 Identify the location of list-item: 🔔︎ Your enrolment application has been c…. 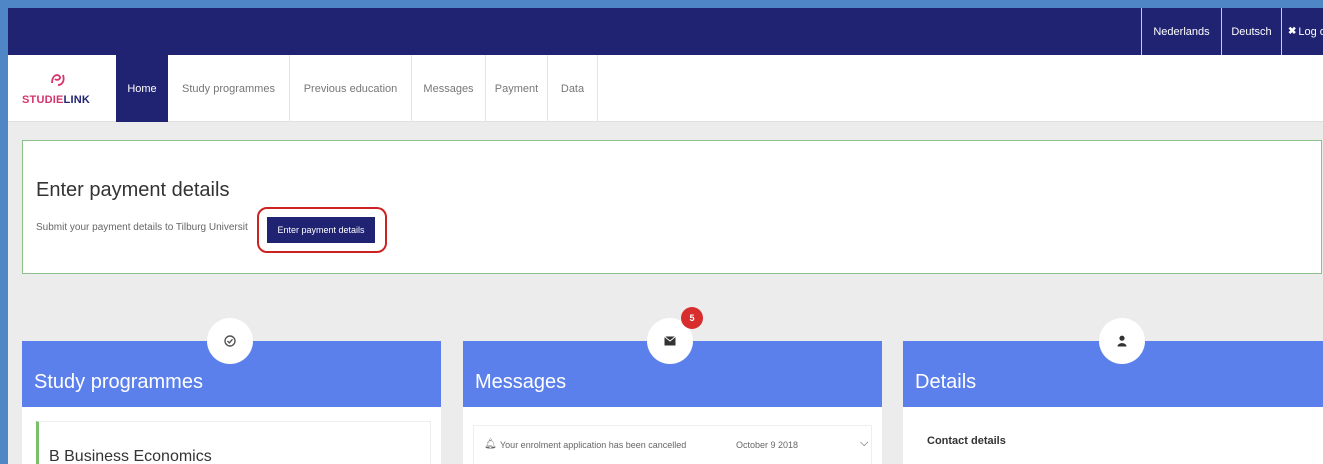
(672, 444).